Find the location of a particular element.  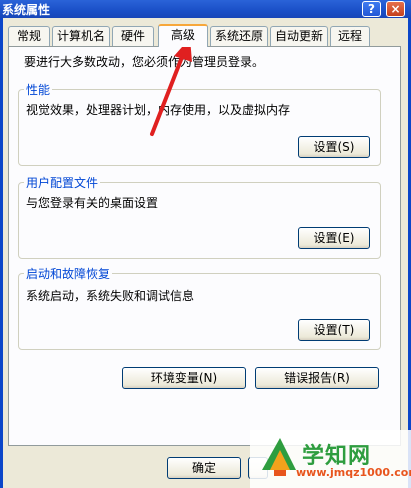

user-profile-group-title: 用户配置文件 is located at coordinates (62, 182).